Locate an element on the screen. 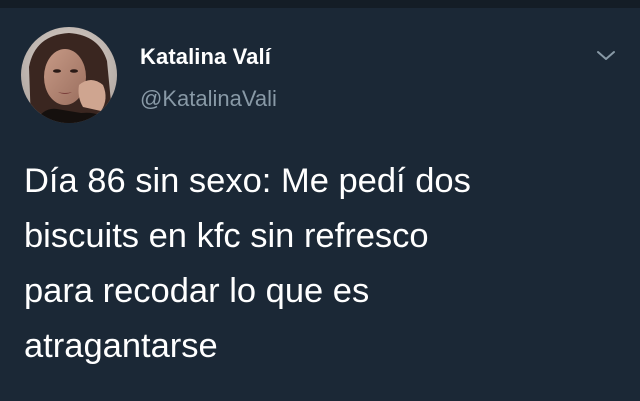 This screenshot has height=401, width=640. user-handle: @KatalinaVali is located at coordinates (208, 99).